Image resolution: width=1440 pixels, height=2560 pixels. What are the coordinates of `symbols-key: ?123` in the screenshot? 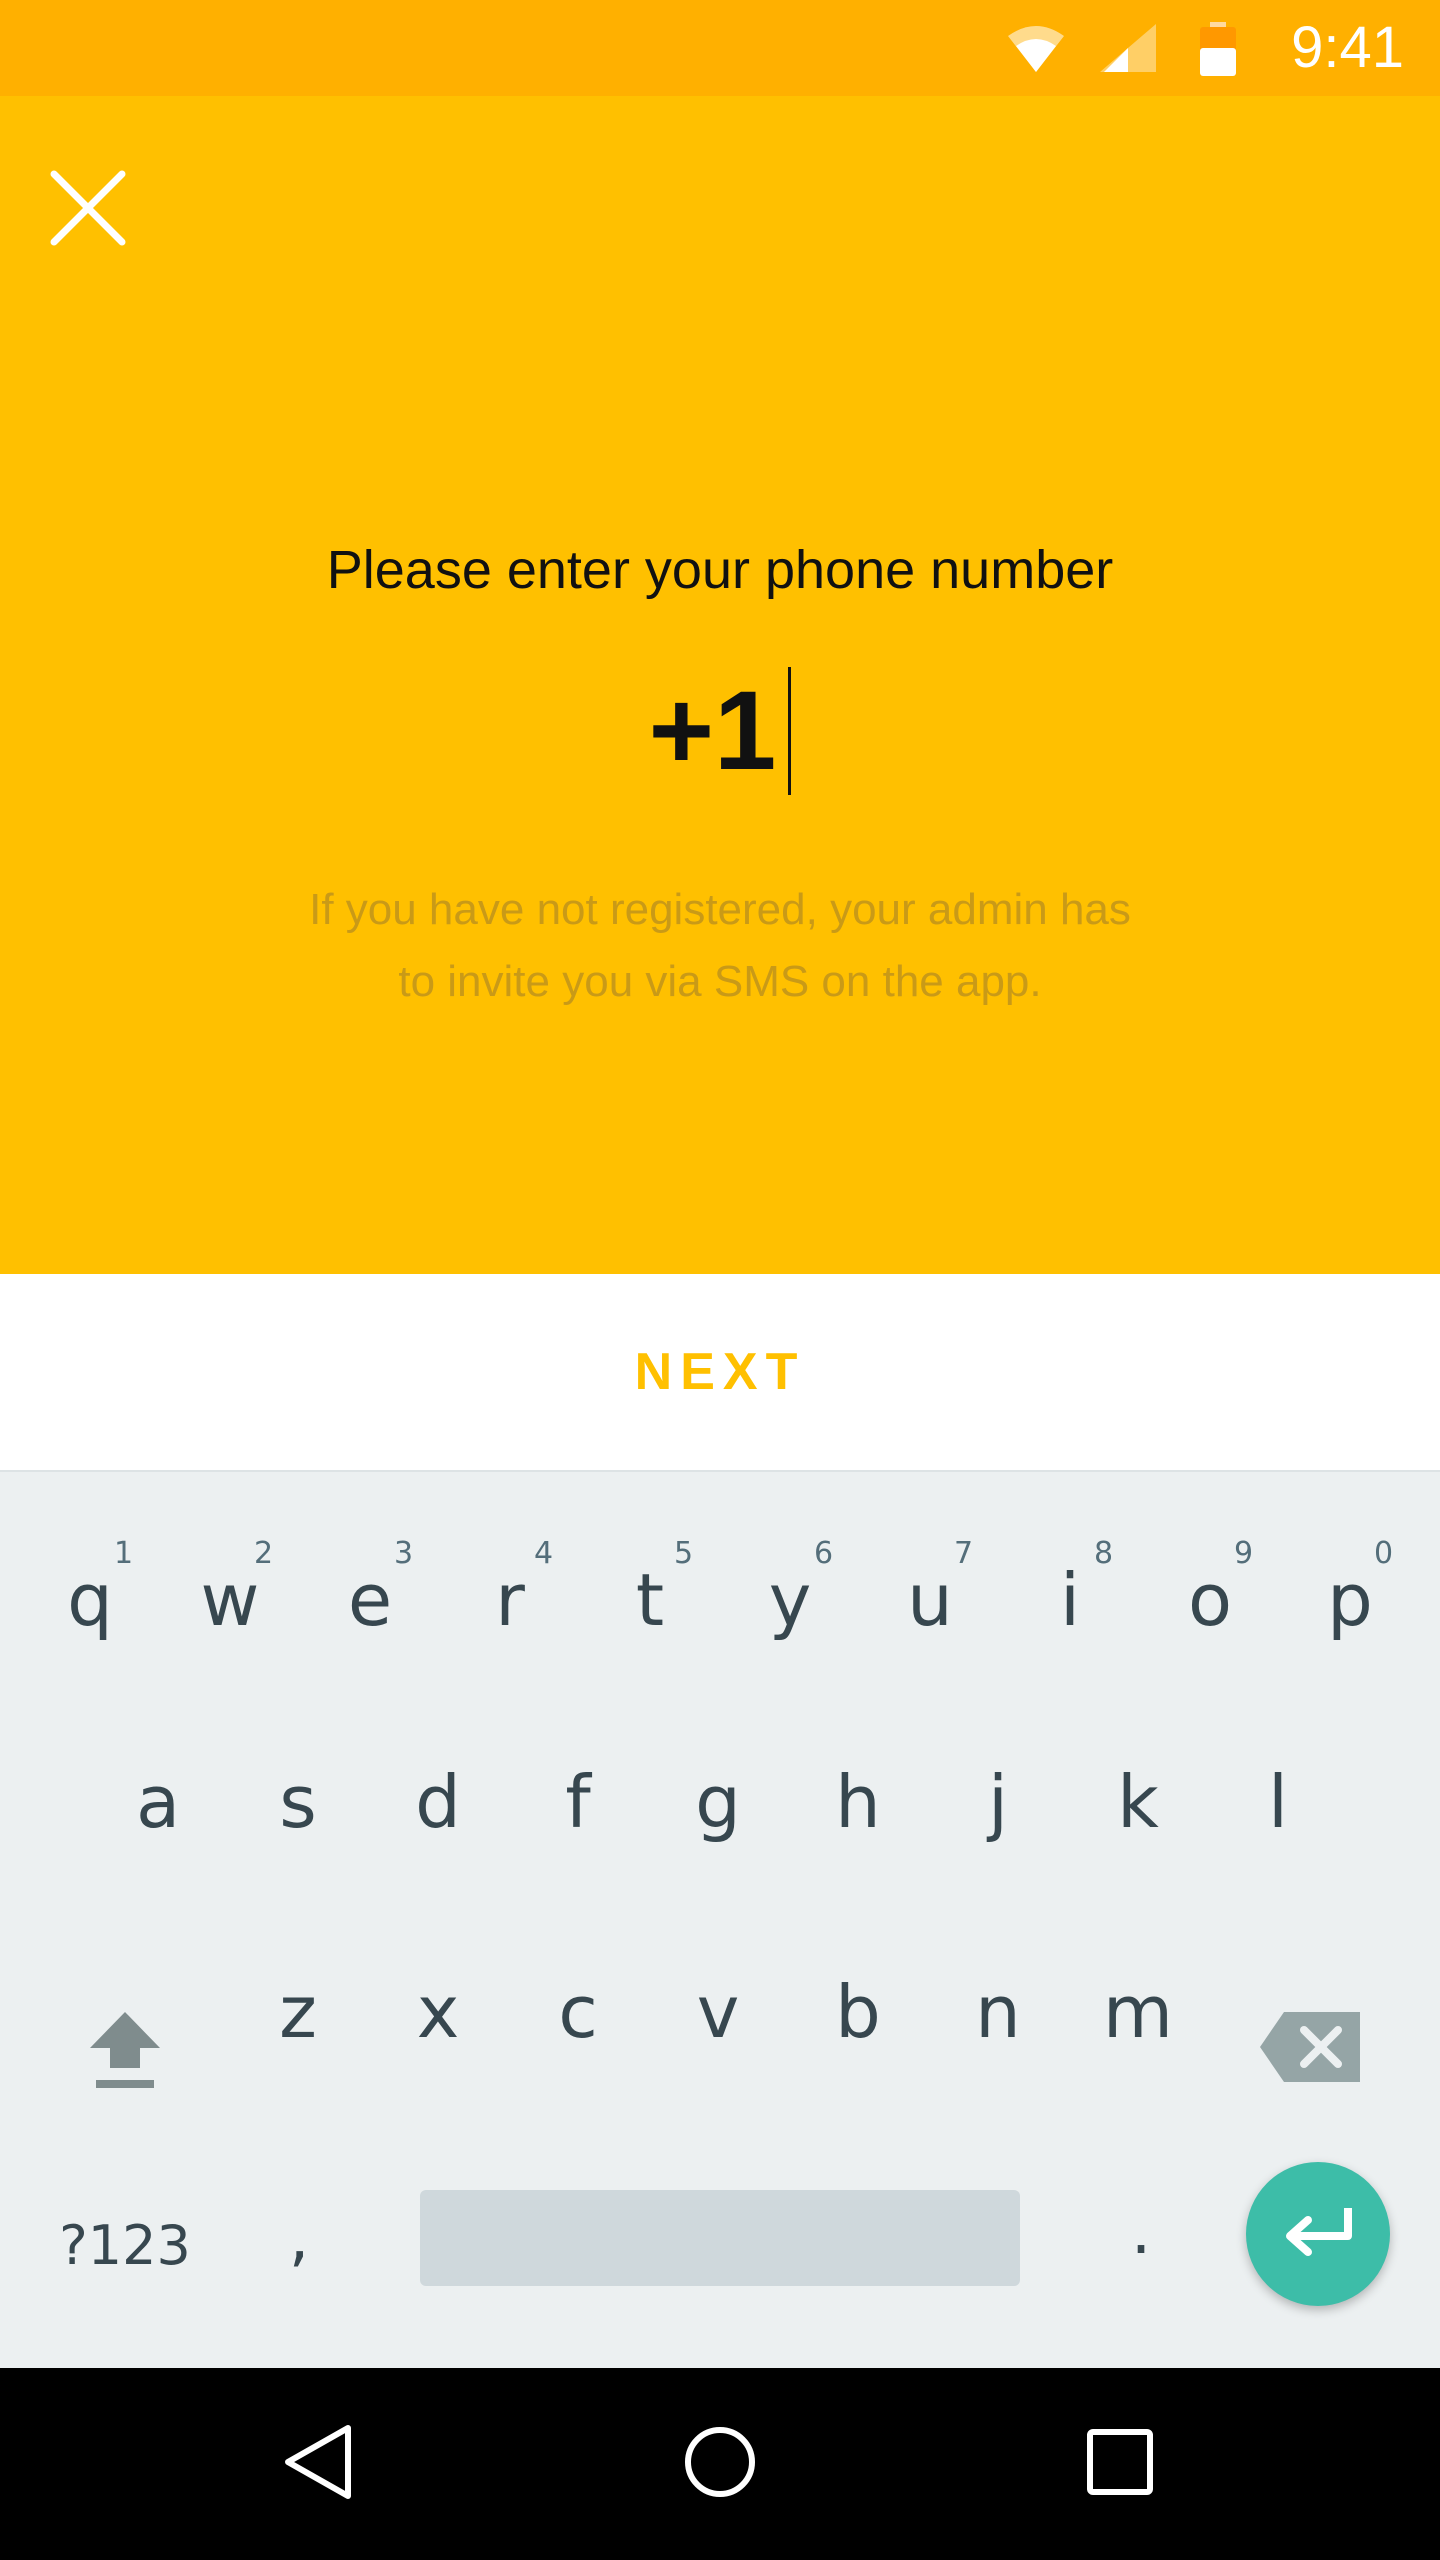 It's located at (125, 2246).